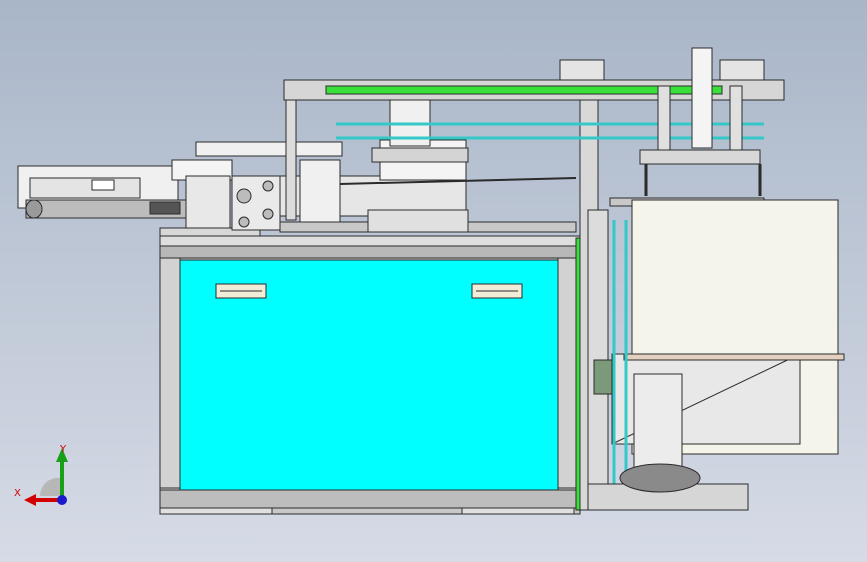  I want to click on right-cabinet, so click(728, 335).